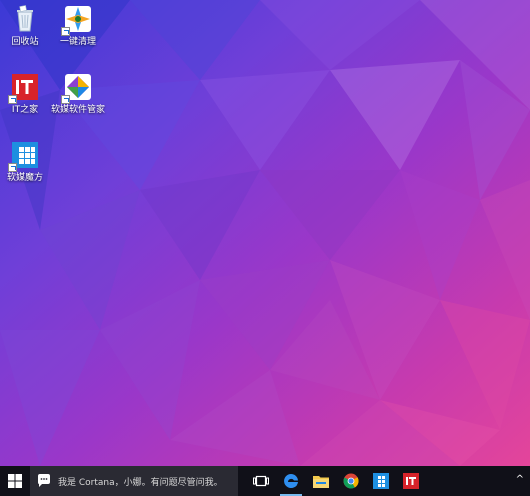 This screenshot has width=530, height=496. I want to click on desktop-icon-cleaner: 一键清理, so click(78, 25).